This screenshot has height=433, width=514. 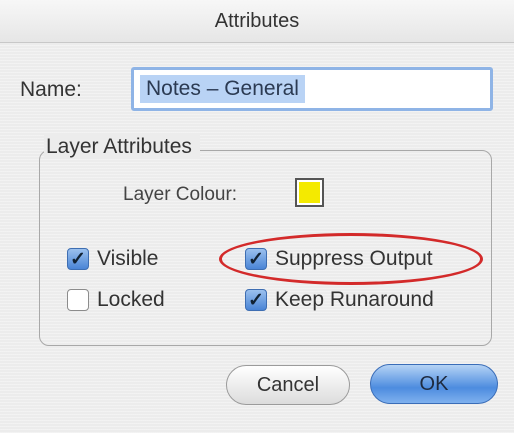 What do you see at coordinates (434, 384) in the screenshot?
I see `ok-button: OK` at bounding box center [434, 384].